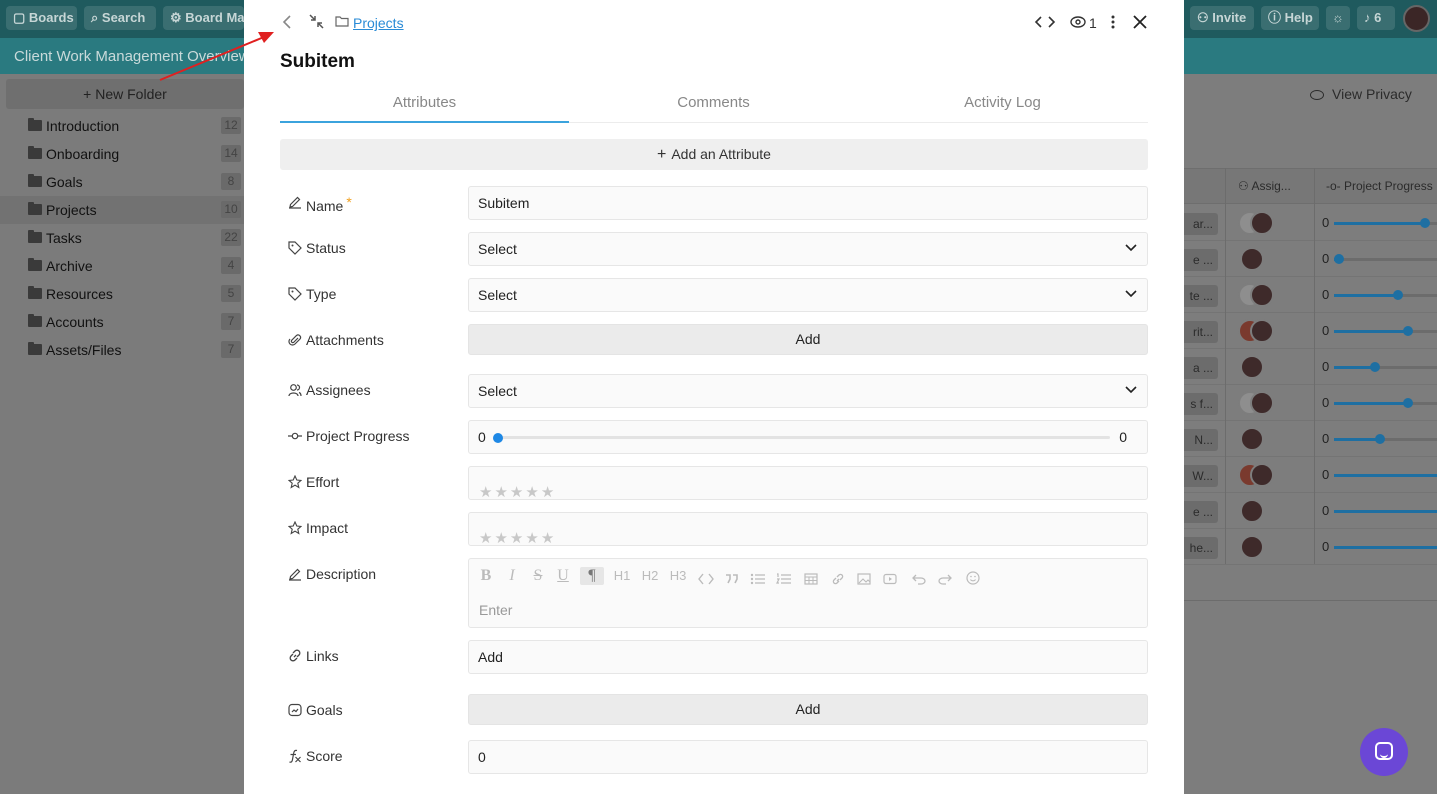 Image resolution: width=1437 pixels, height=794 pixels. What do you see at coordinates (1140, 22) in the screenshot?
I see `close-icon` at bounding box center [1140, 22].